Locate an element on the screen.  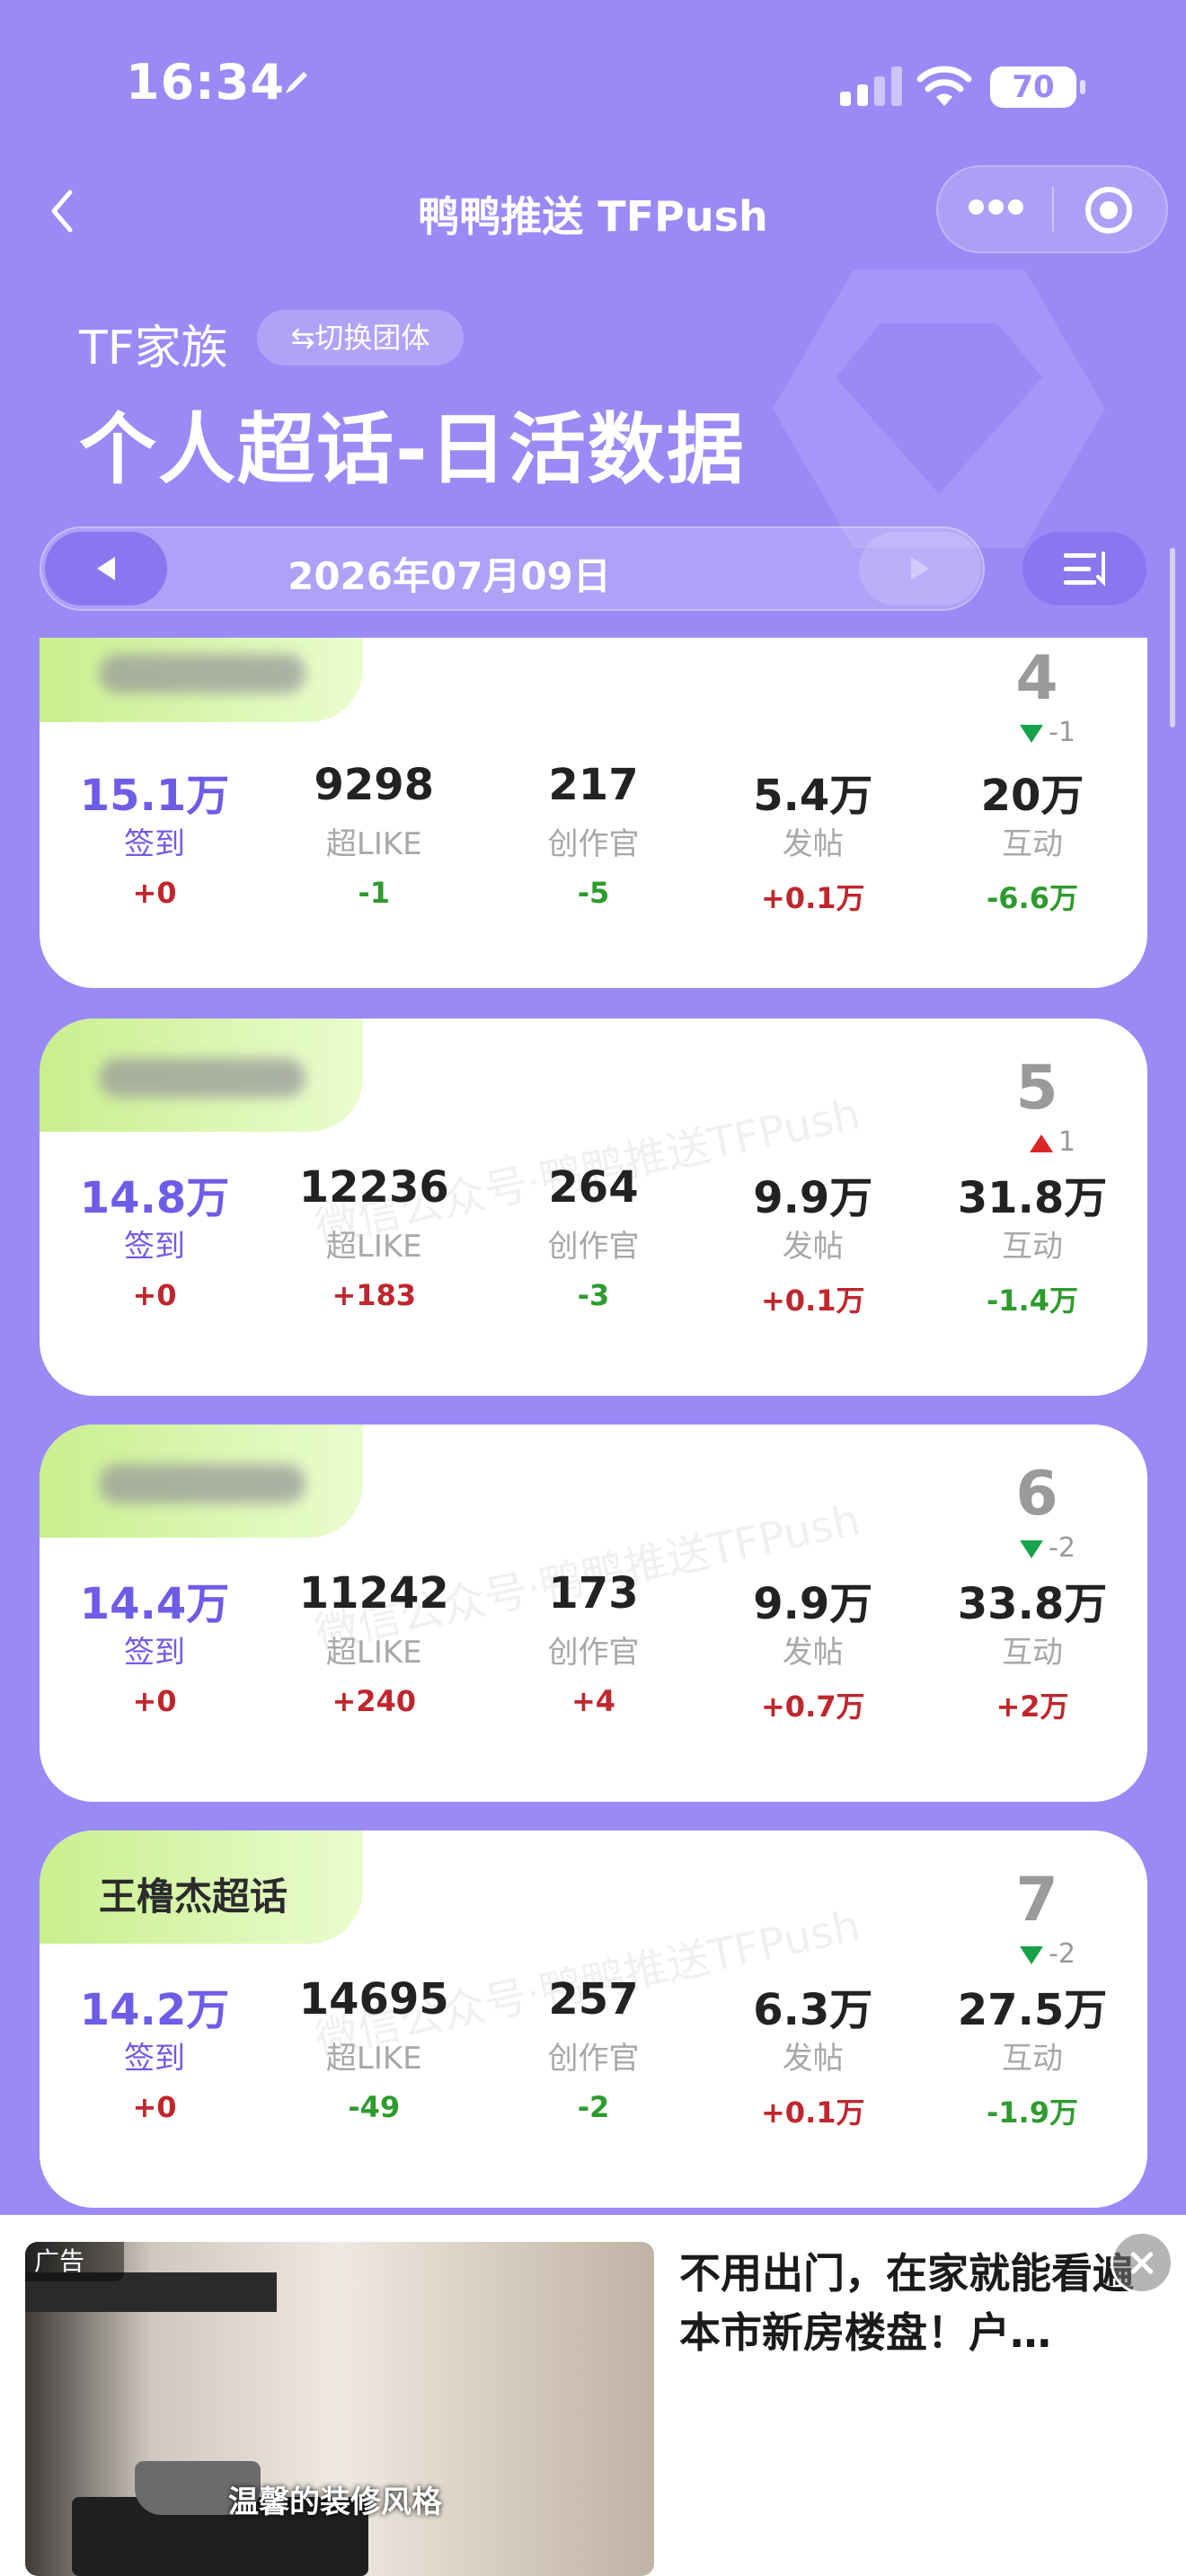
battery-indicator: 70 is located at coordinates (1037, 87).